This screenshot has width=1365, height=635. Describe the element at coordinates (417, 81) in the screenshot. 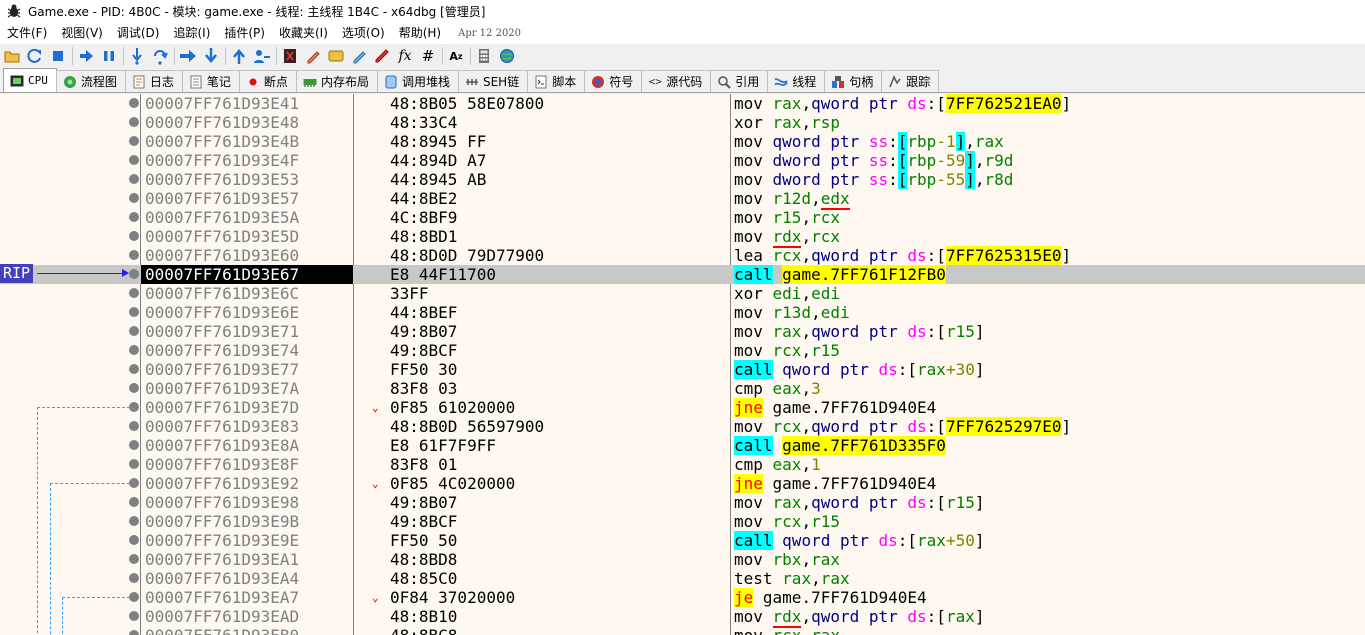

I see `tab-call-stack: 调用堆栈` at that location.